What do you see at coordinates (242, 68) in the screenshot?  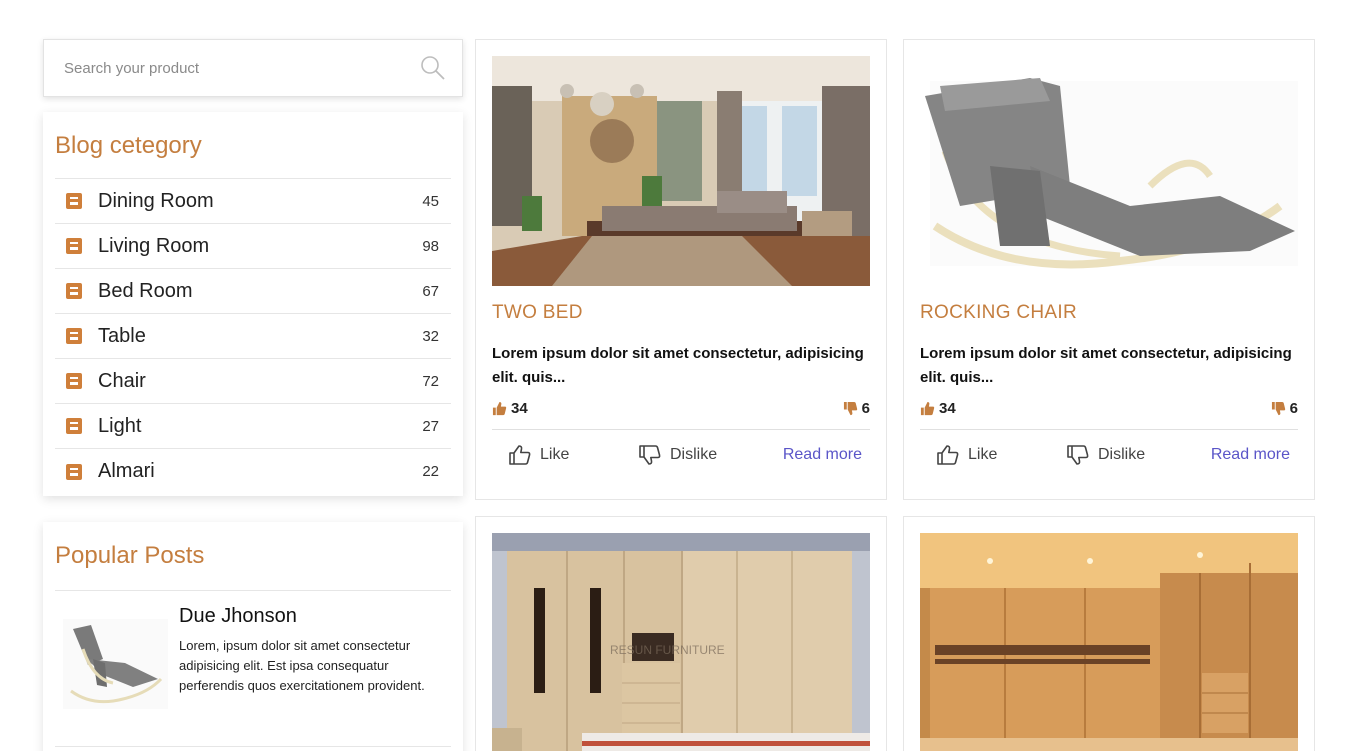 I see `search-input` at bounding box center [242, 68].